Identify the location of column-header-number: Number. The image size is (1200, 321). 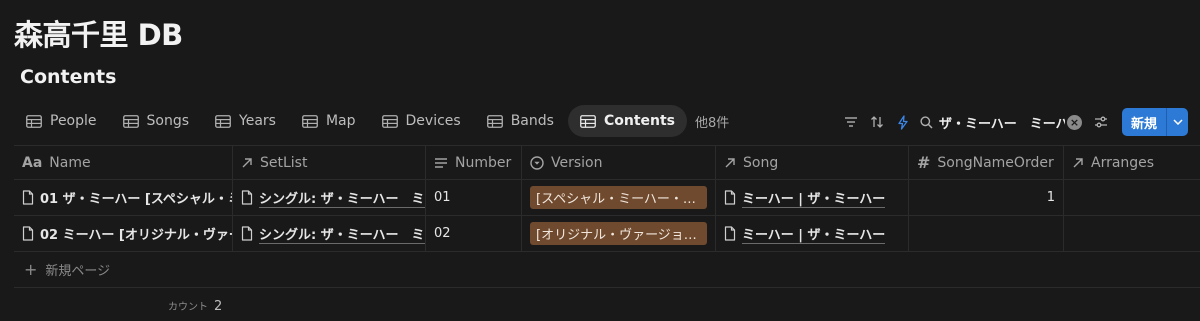
(474, 162).